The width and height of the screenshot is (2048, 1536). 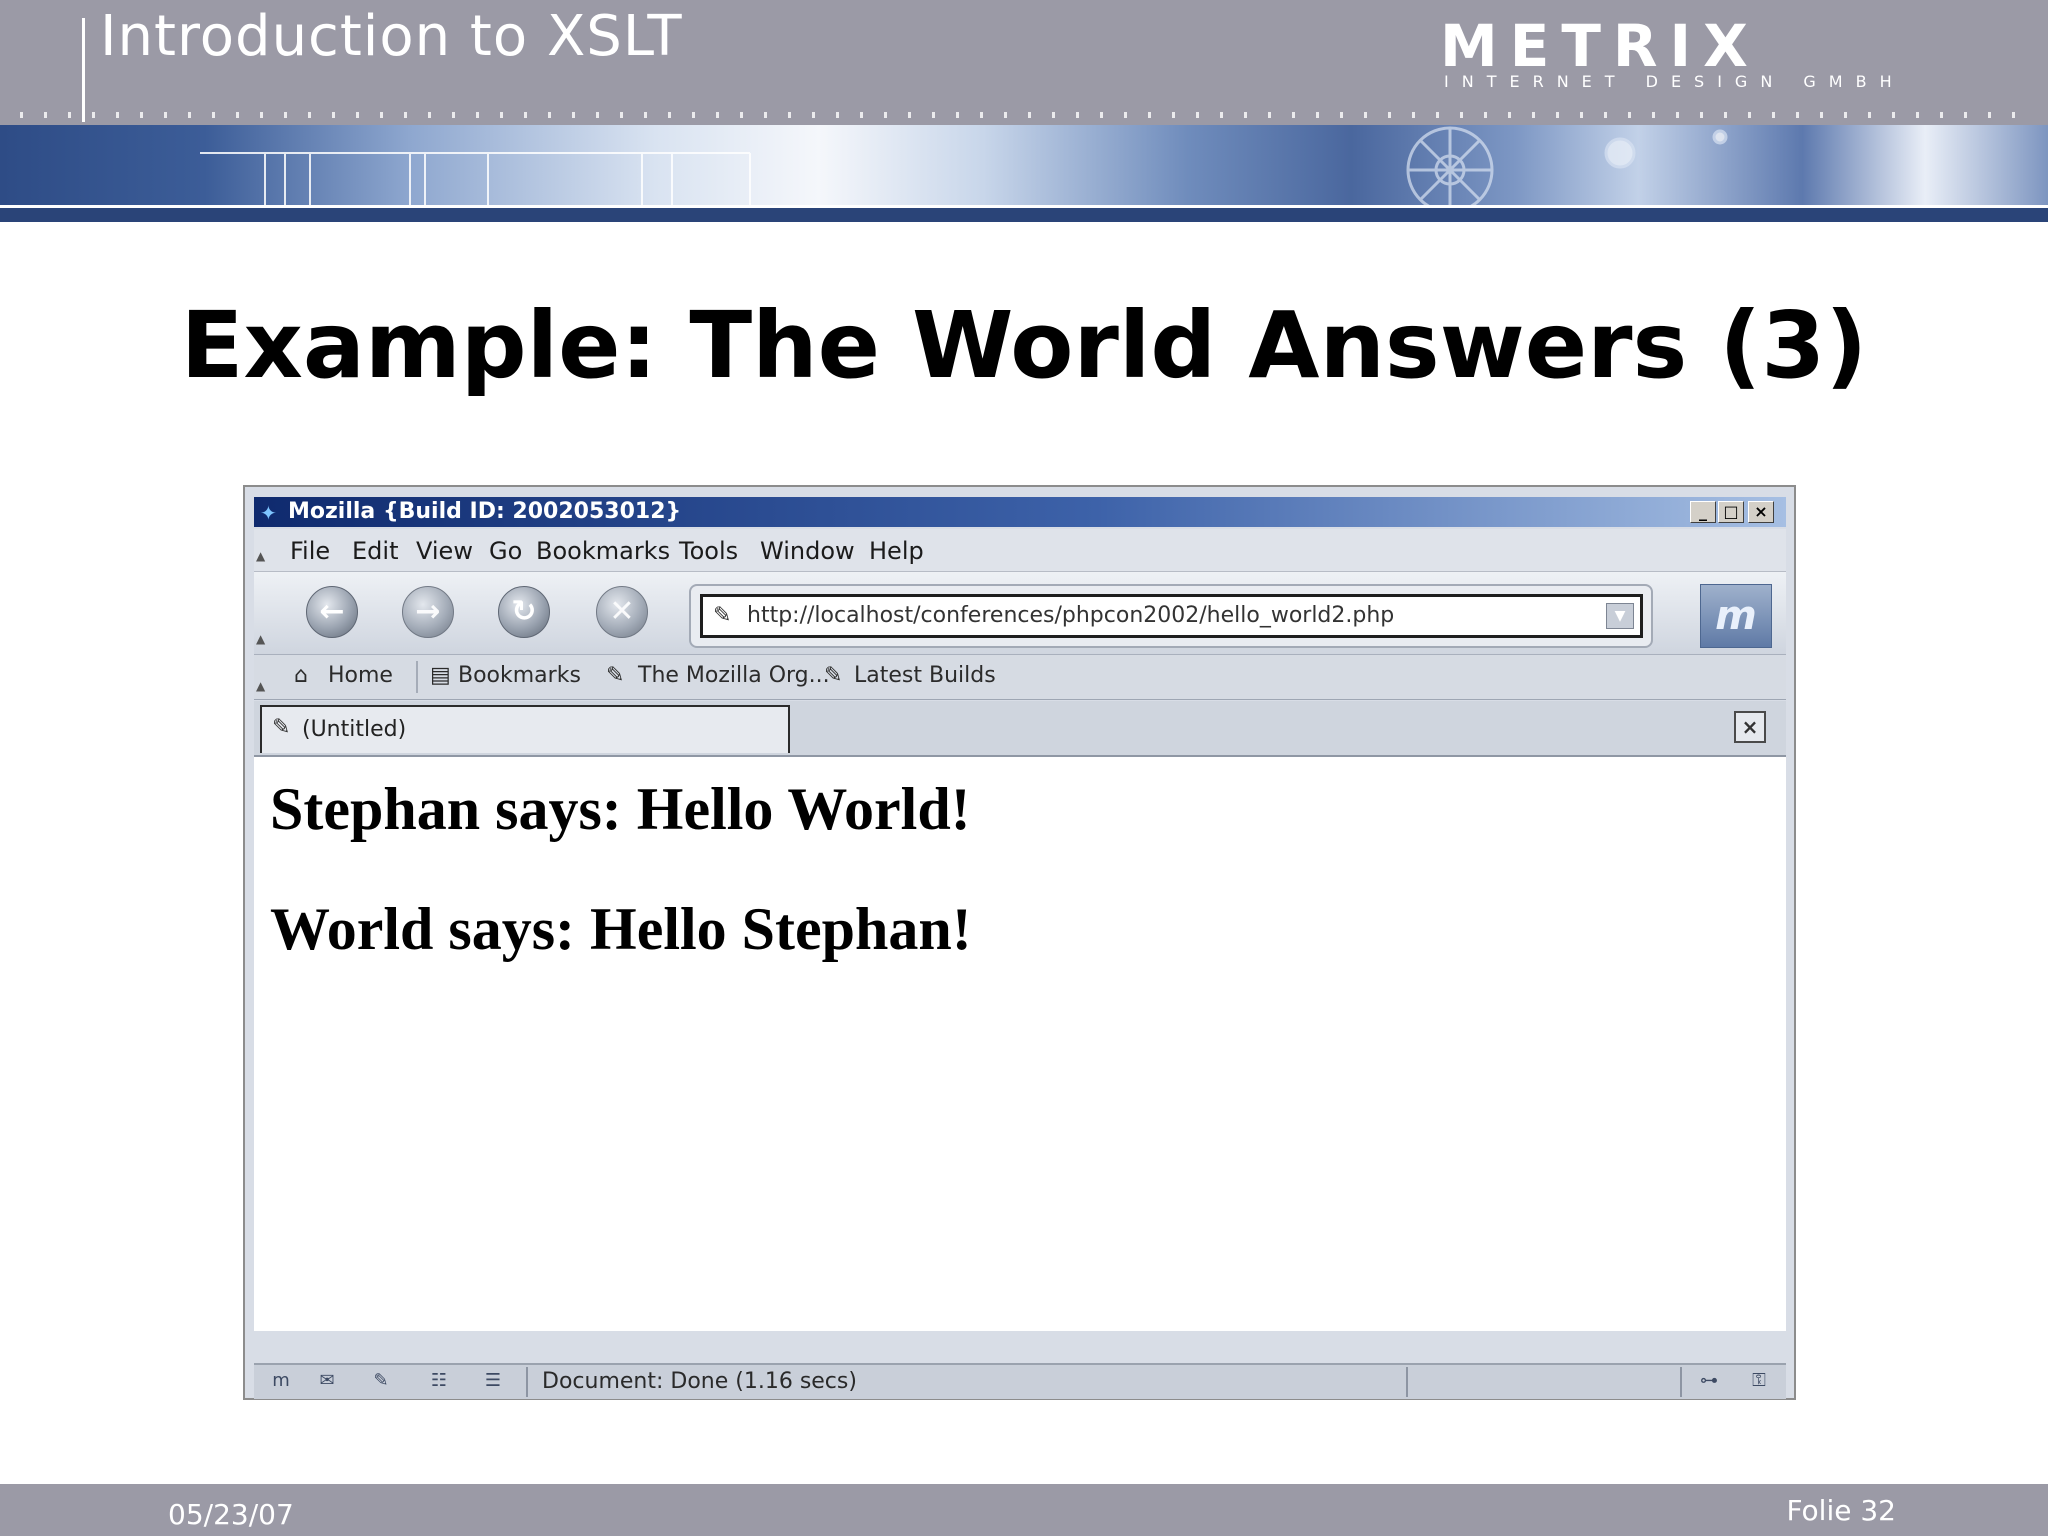 What do you see at coordinates (375, 551) in the screenshot?
I see `menu-edit: Edit` at bounding box center [375, 551].